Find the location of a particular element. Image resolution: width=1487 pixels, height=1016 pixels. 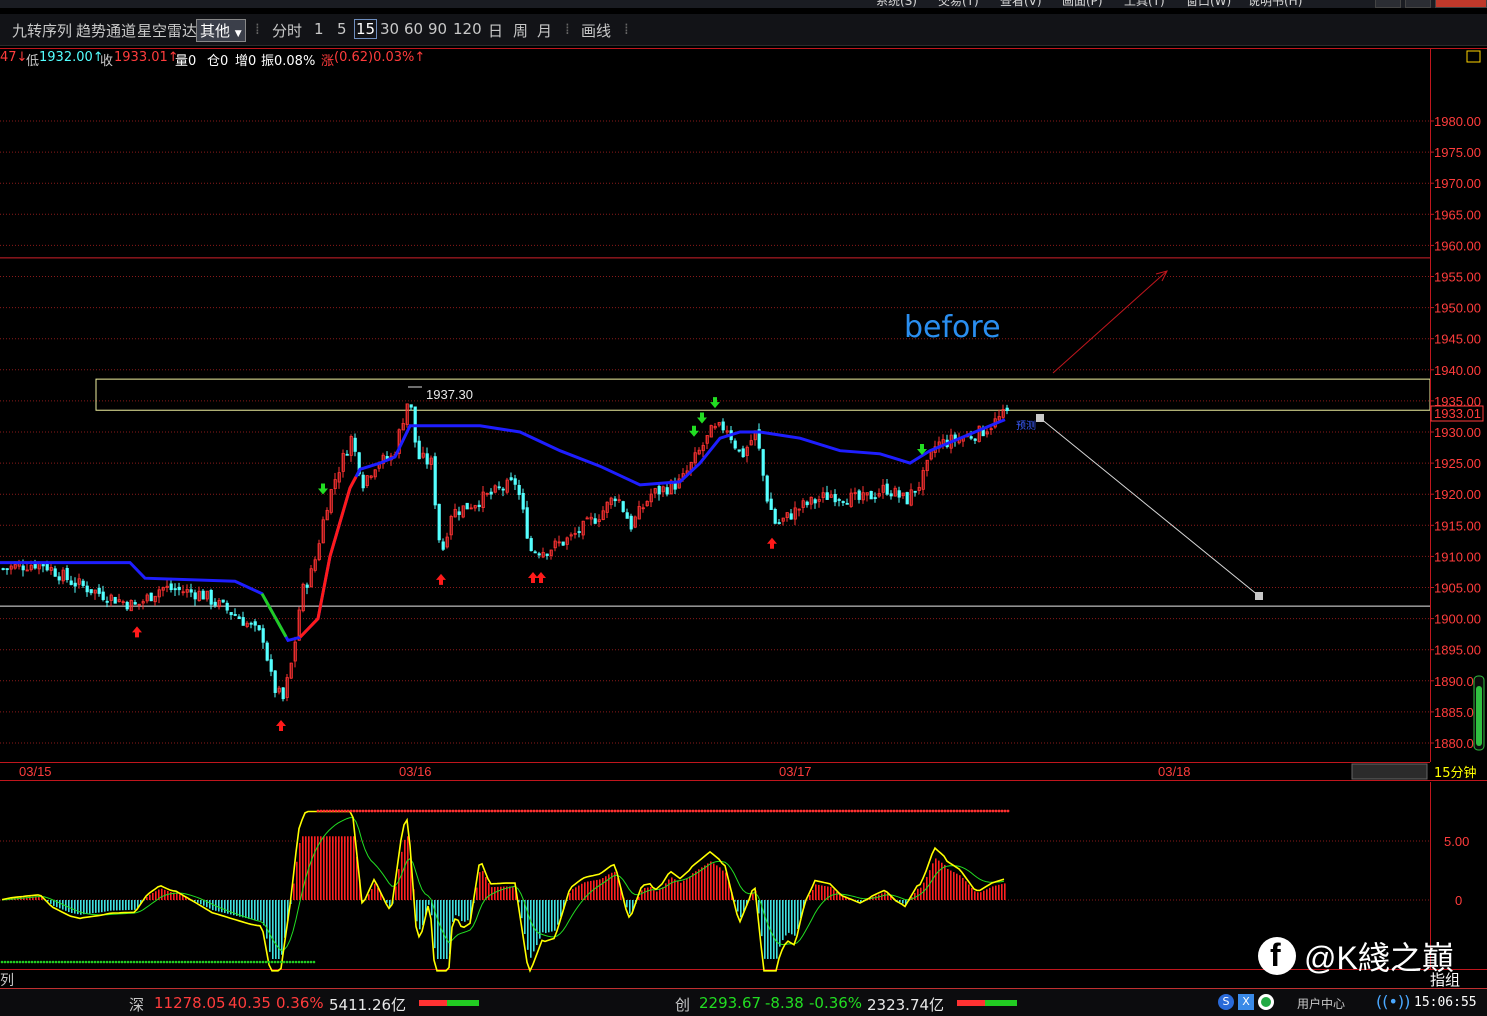

chuang-index: 2293.67 is located at coordinates (730, 1003).